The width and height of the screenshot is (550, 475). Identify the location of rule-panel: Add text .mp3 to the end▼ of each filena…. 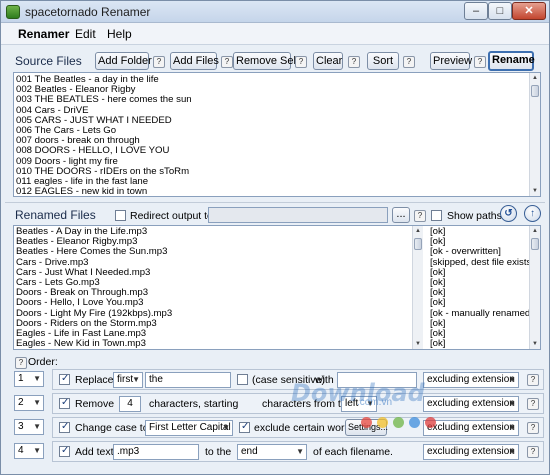
(298, 451).